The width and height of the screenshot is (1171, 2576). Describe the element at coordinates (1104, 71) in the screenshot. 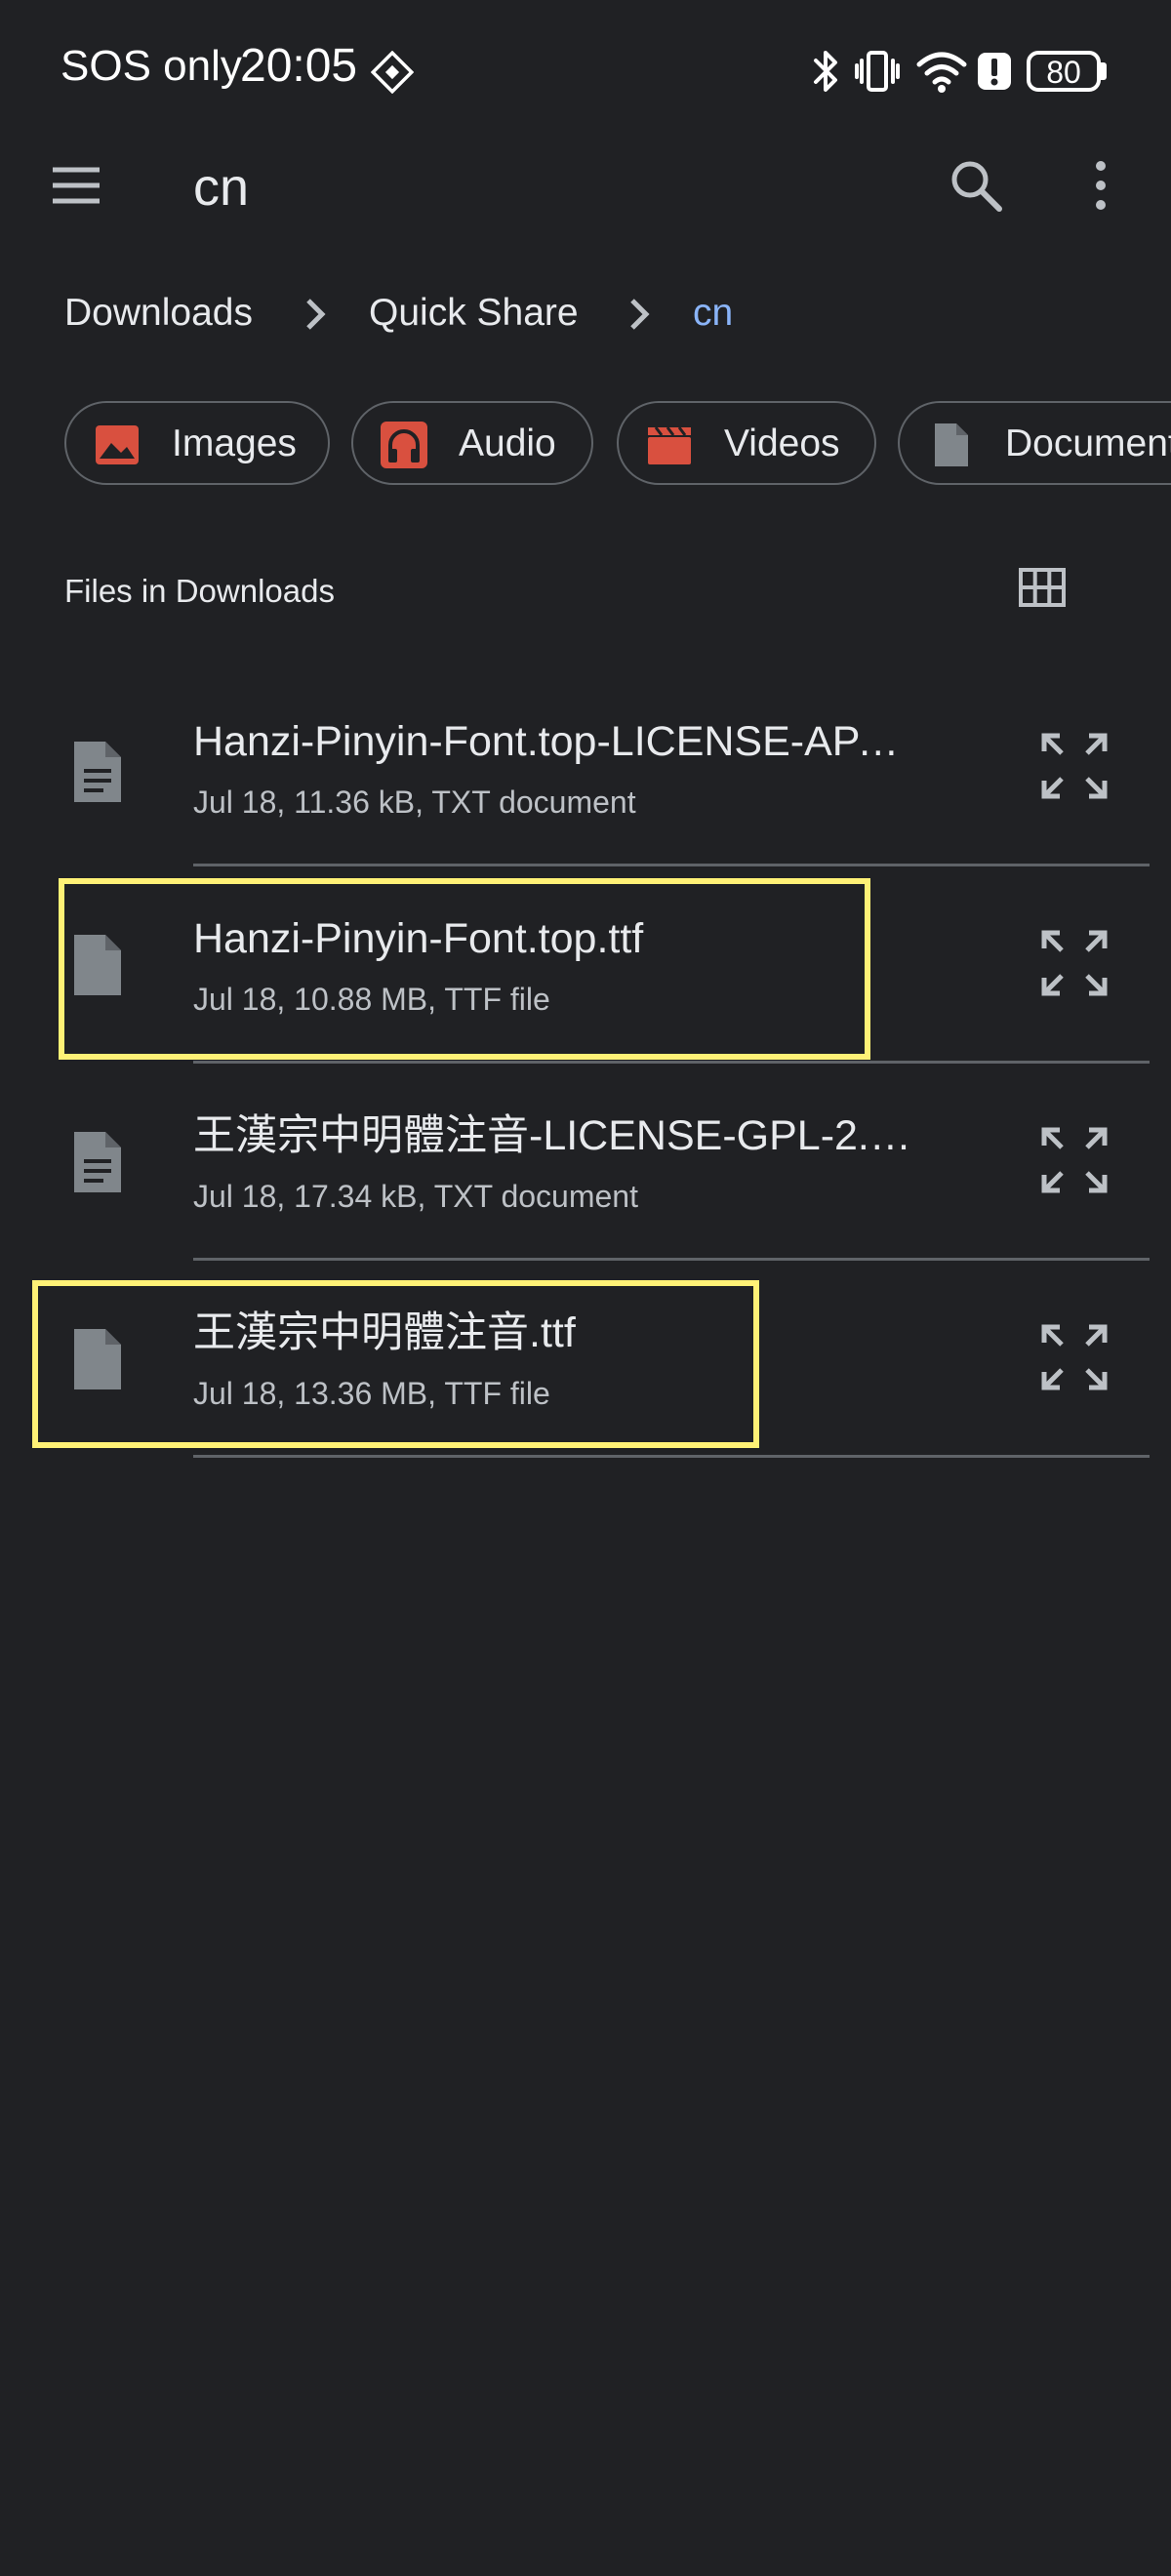

I see `battery-tip` at that location.